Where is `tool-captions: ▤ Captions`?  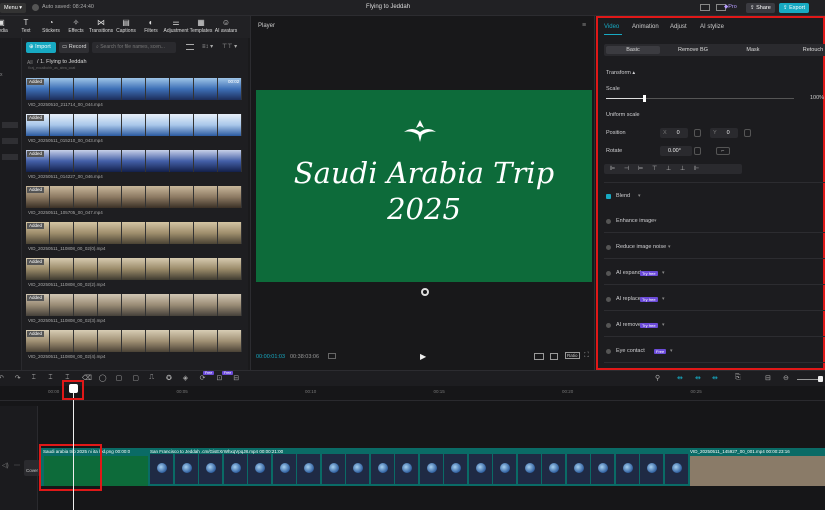 tool-captions: ▤ Captions is located at coordinates (126, 27).